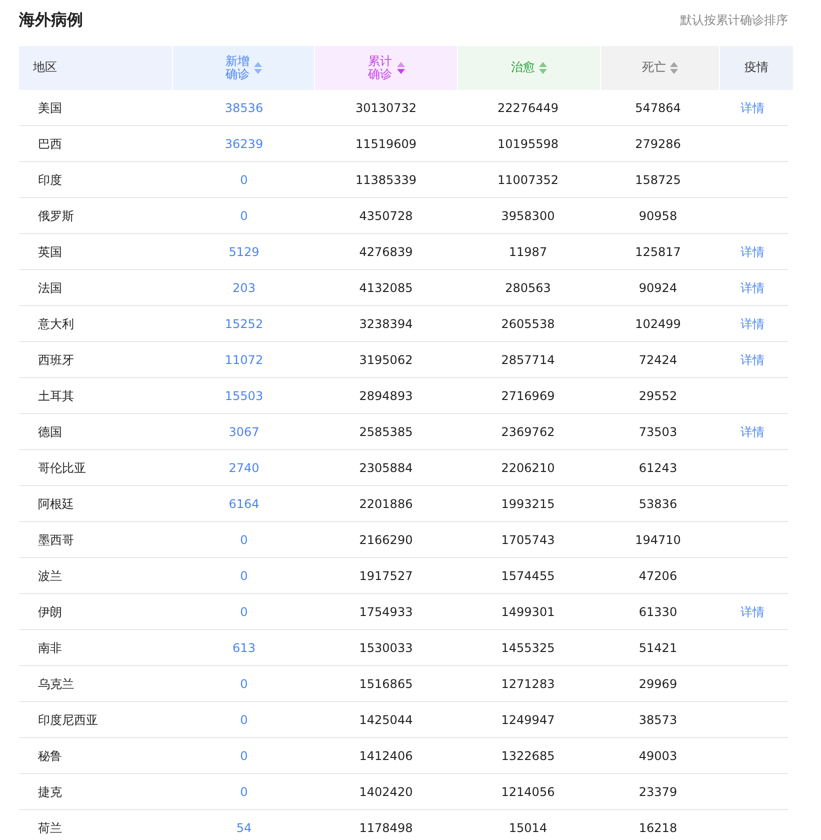 Image resolution: width=821 pixels, height=840 pixels. I want to click on table-cell: 280563, so click(528, 287).